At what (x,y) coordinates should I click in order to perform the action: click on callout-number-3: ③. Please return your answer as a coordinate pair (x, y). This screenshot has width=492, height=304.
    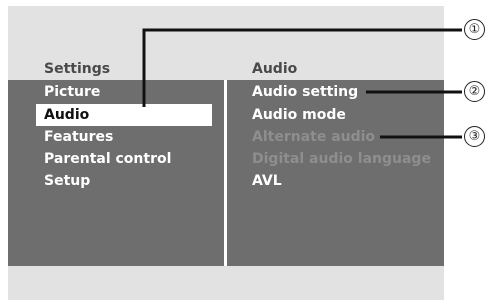
    Looking at the image, I should click on (474, 136).